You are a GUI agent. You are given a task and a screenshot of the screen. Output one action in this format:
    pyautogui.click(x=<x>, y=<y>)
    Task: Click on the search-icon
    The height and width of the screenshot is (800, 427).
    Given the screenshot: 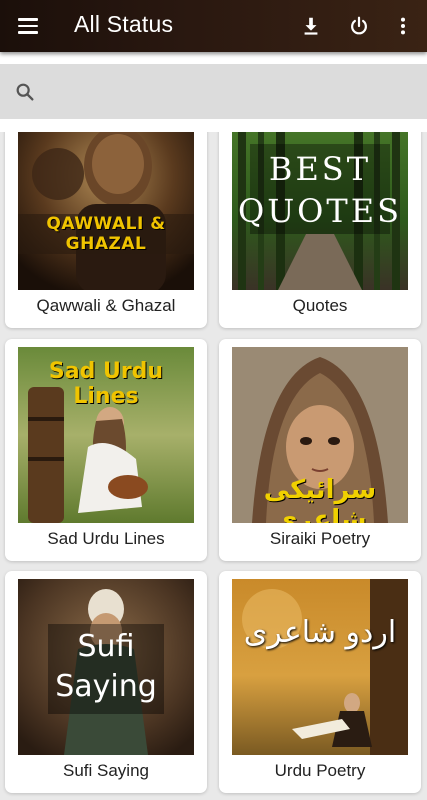 What is the action you would take?
    pyautogui.click(x=25, y=92)
    